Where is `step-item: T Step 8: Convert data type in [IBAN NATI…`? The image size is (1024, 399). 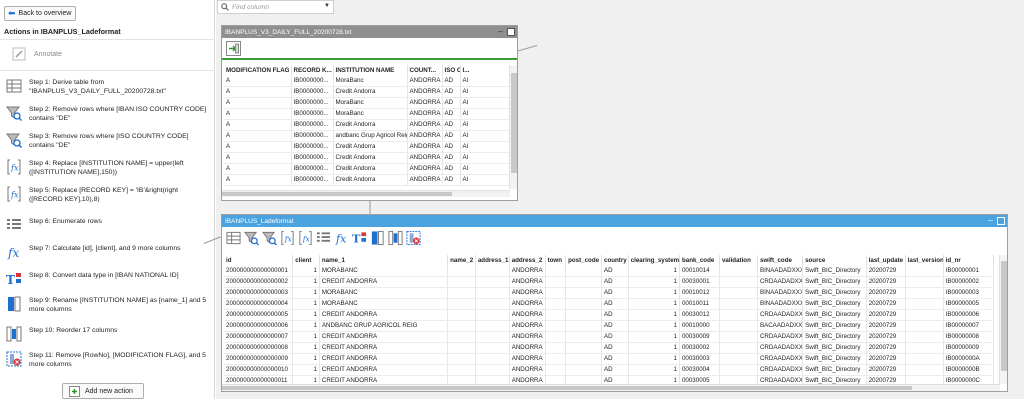 step-item: T Step 8: Convert data type in [IBAN NATI… is located at coordinates (107, 279).